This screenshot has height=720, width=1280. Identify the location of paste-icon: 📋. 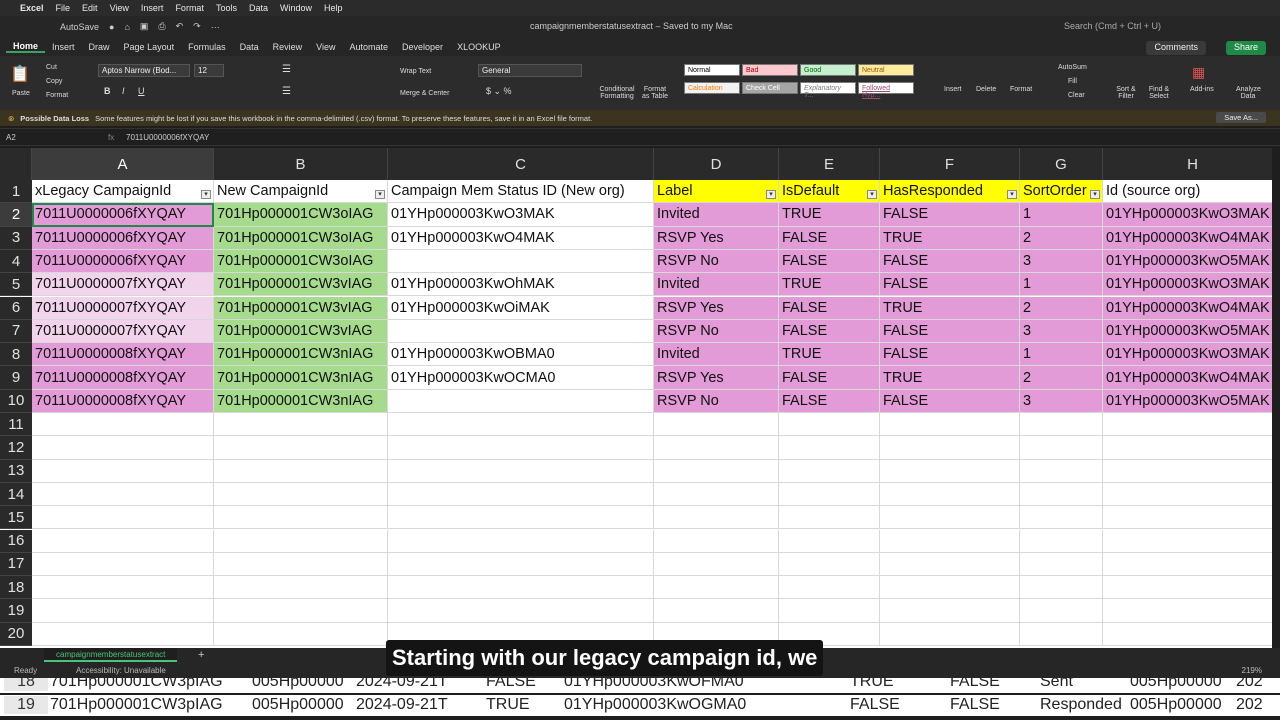
(20, 74).